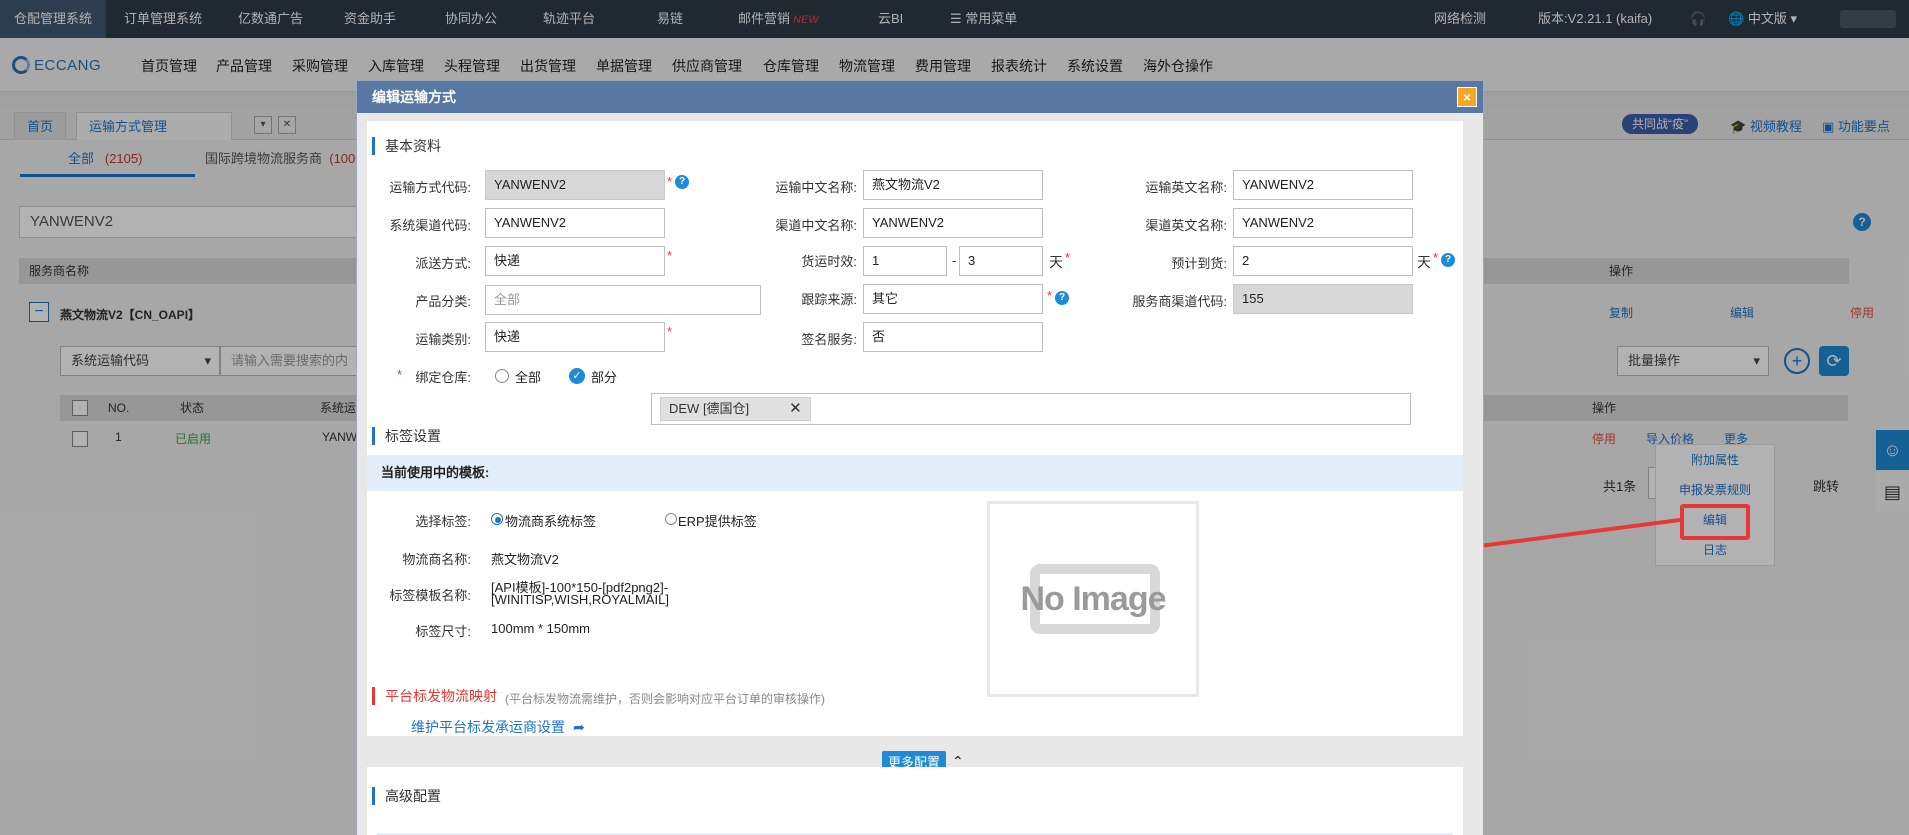 Image resolution: width=1909 pixels, height=835 pixels. Describe the element at coordinates (1467, 97) in the screenshot. I see `modal-close-icon: ×` at that location.